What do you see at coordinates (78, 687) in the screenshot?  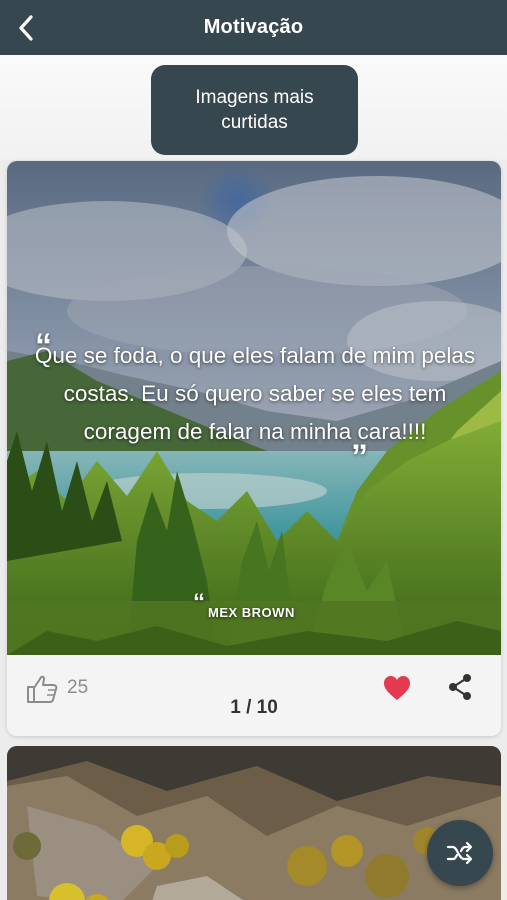 I see `like-count: 25` at bounding box center [78, 687].